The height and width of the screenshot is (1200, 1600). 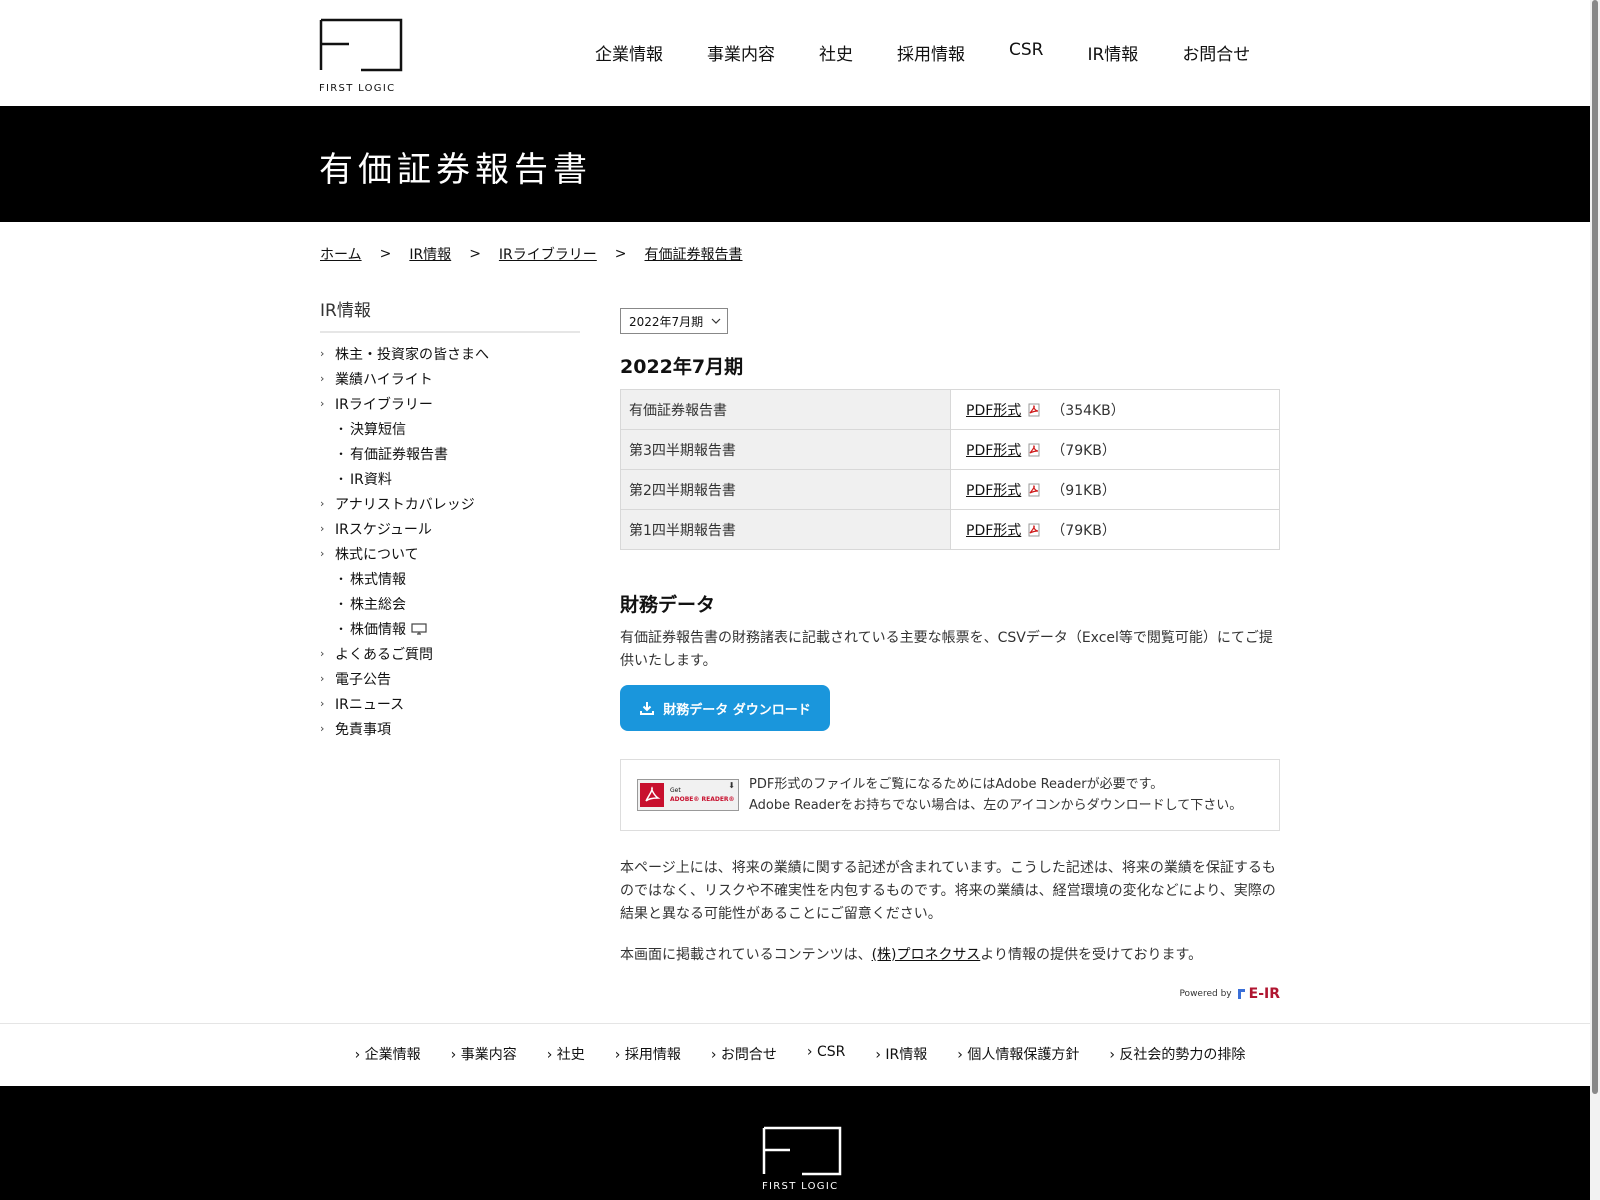 I want to click on report-link-cell: PDF形式 （91KB）, so click(x=1115, y=489).